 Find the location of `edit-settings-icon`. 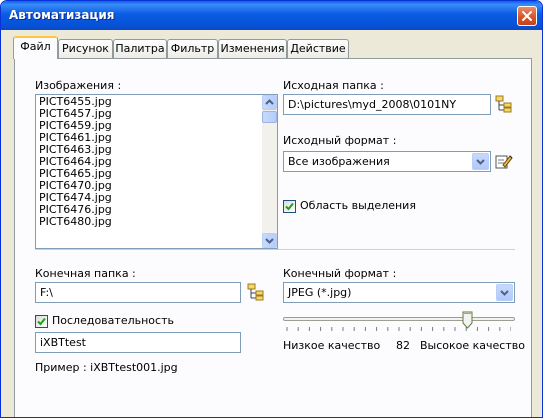

edit-settings-icon is located at coordinates (504, 162).